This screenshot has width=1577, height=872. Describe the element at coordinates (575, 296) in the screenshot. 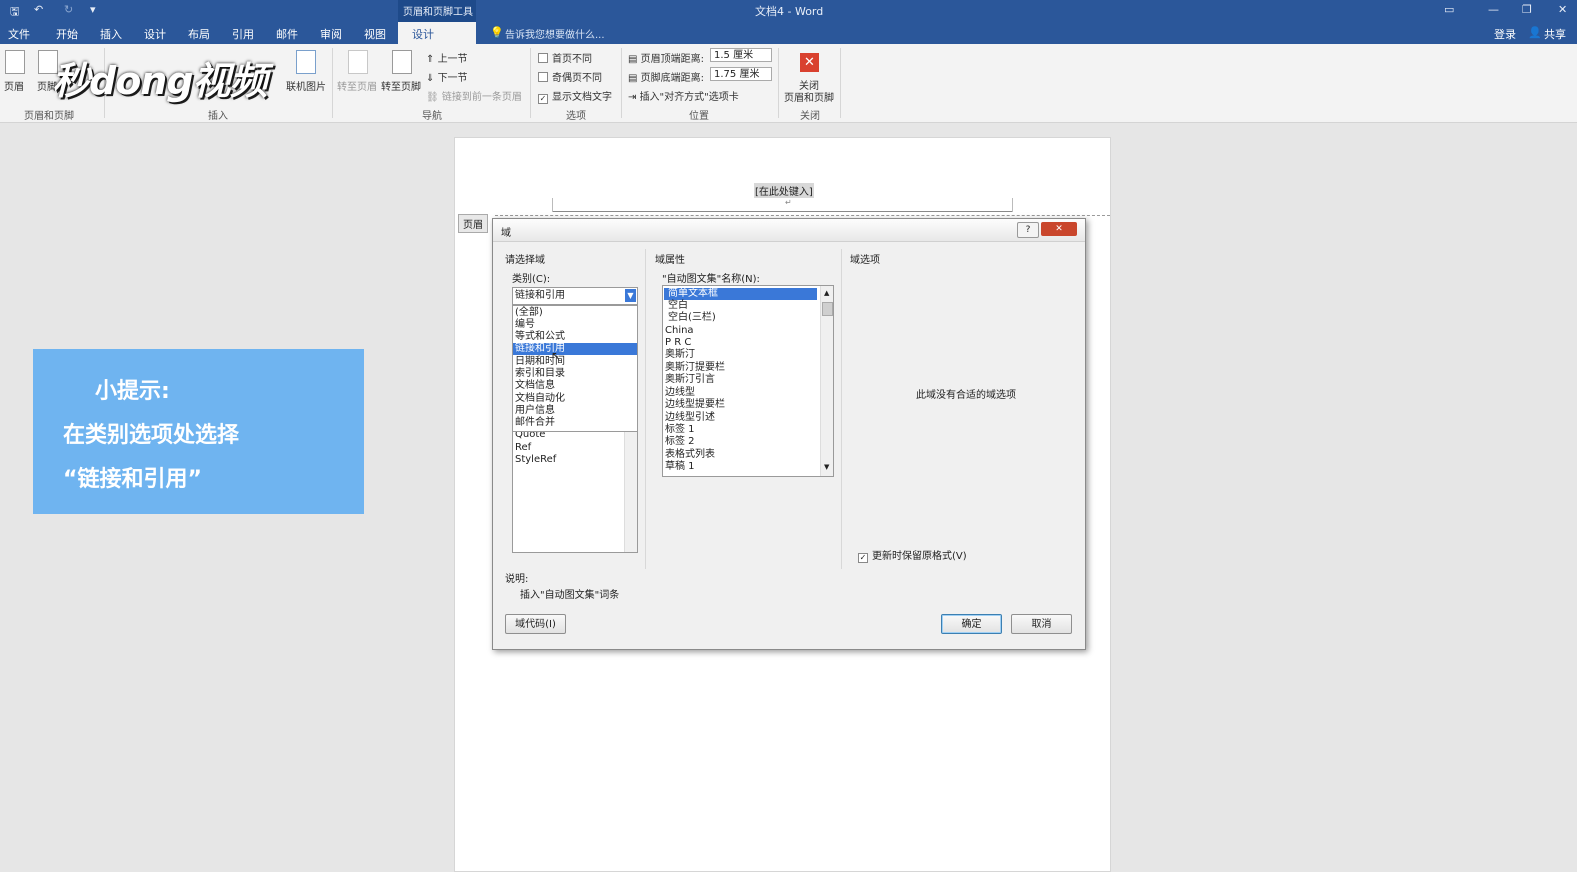

I see `category-select: 链接和引用 ▼` at that location.